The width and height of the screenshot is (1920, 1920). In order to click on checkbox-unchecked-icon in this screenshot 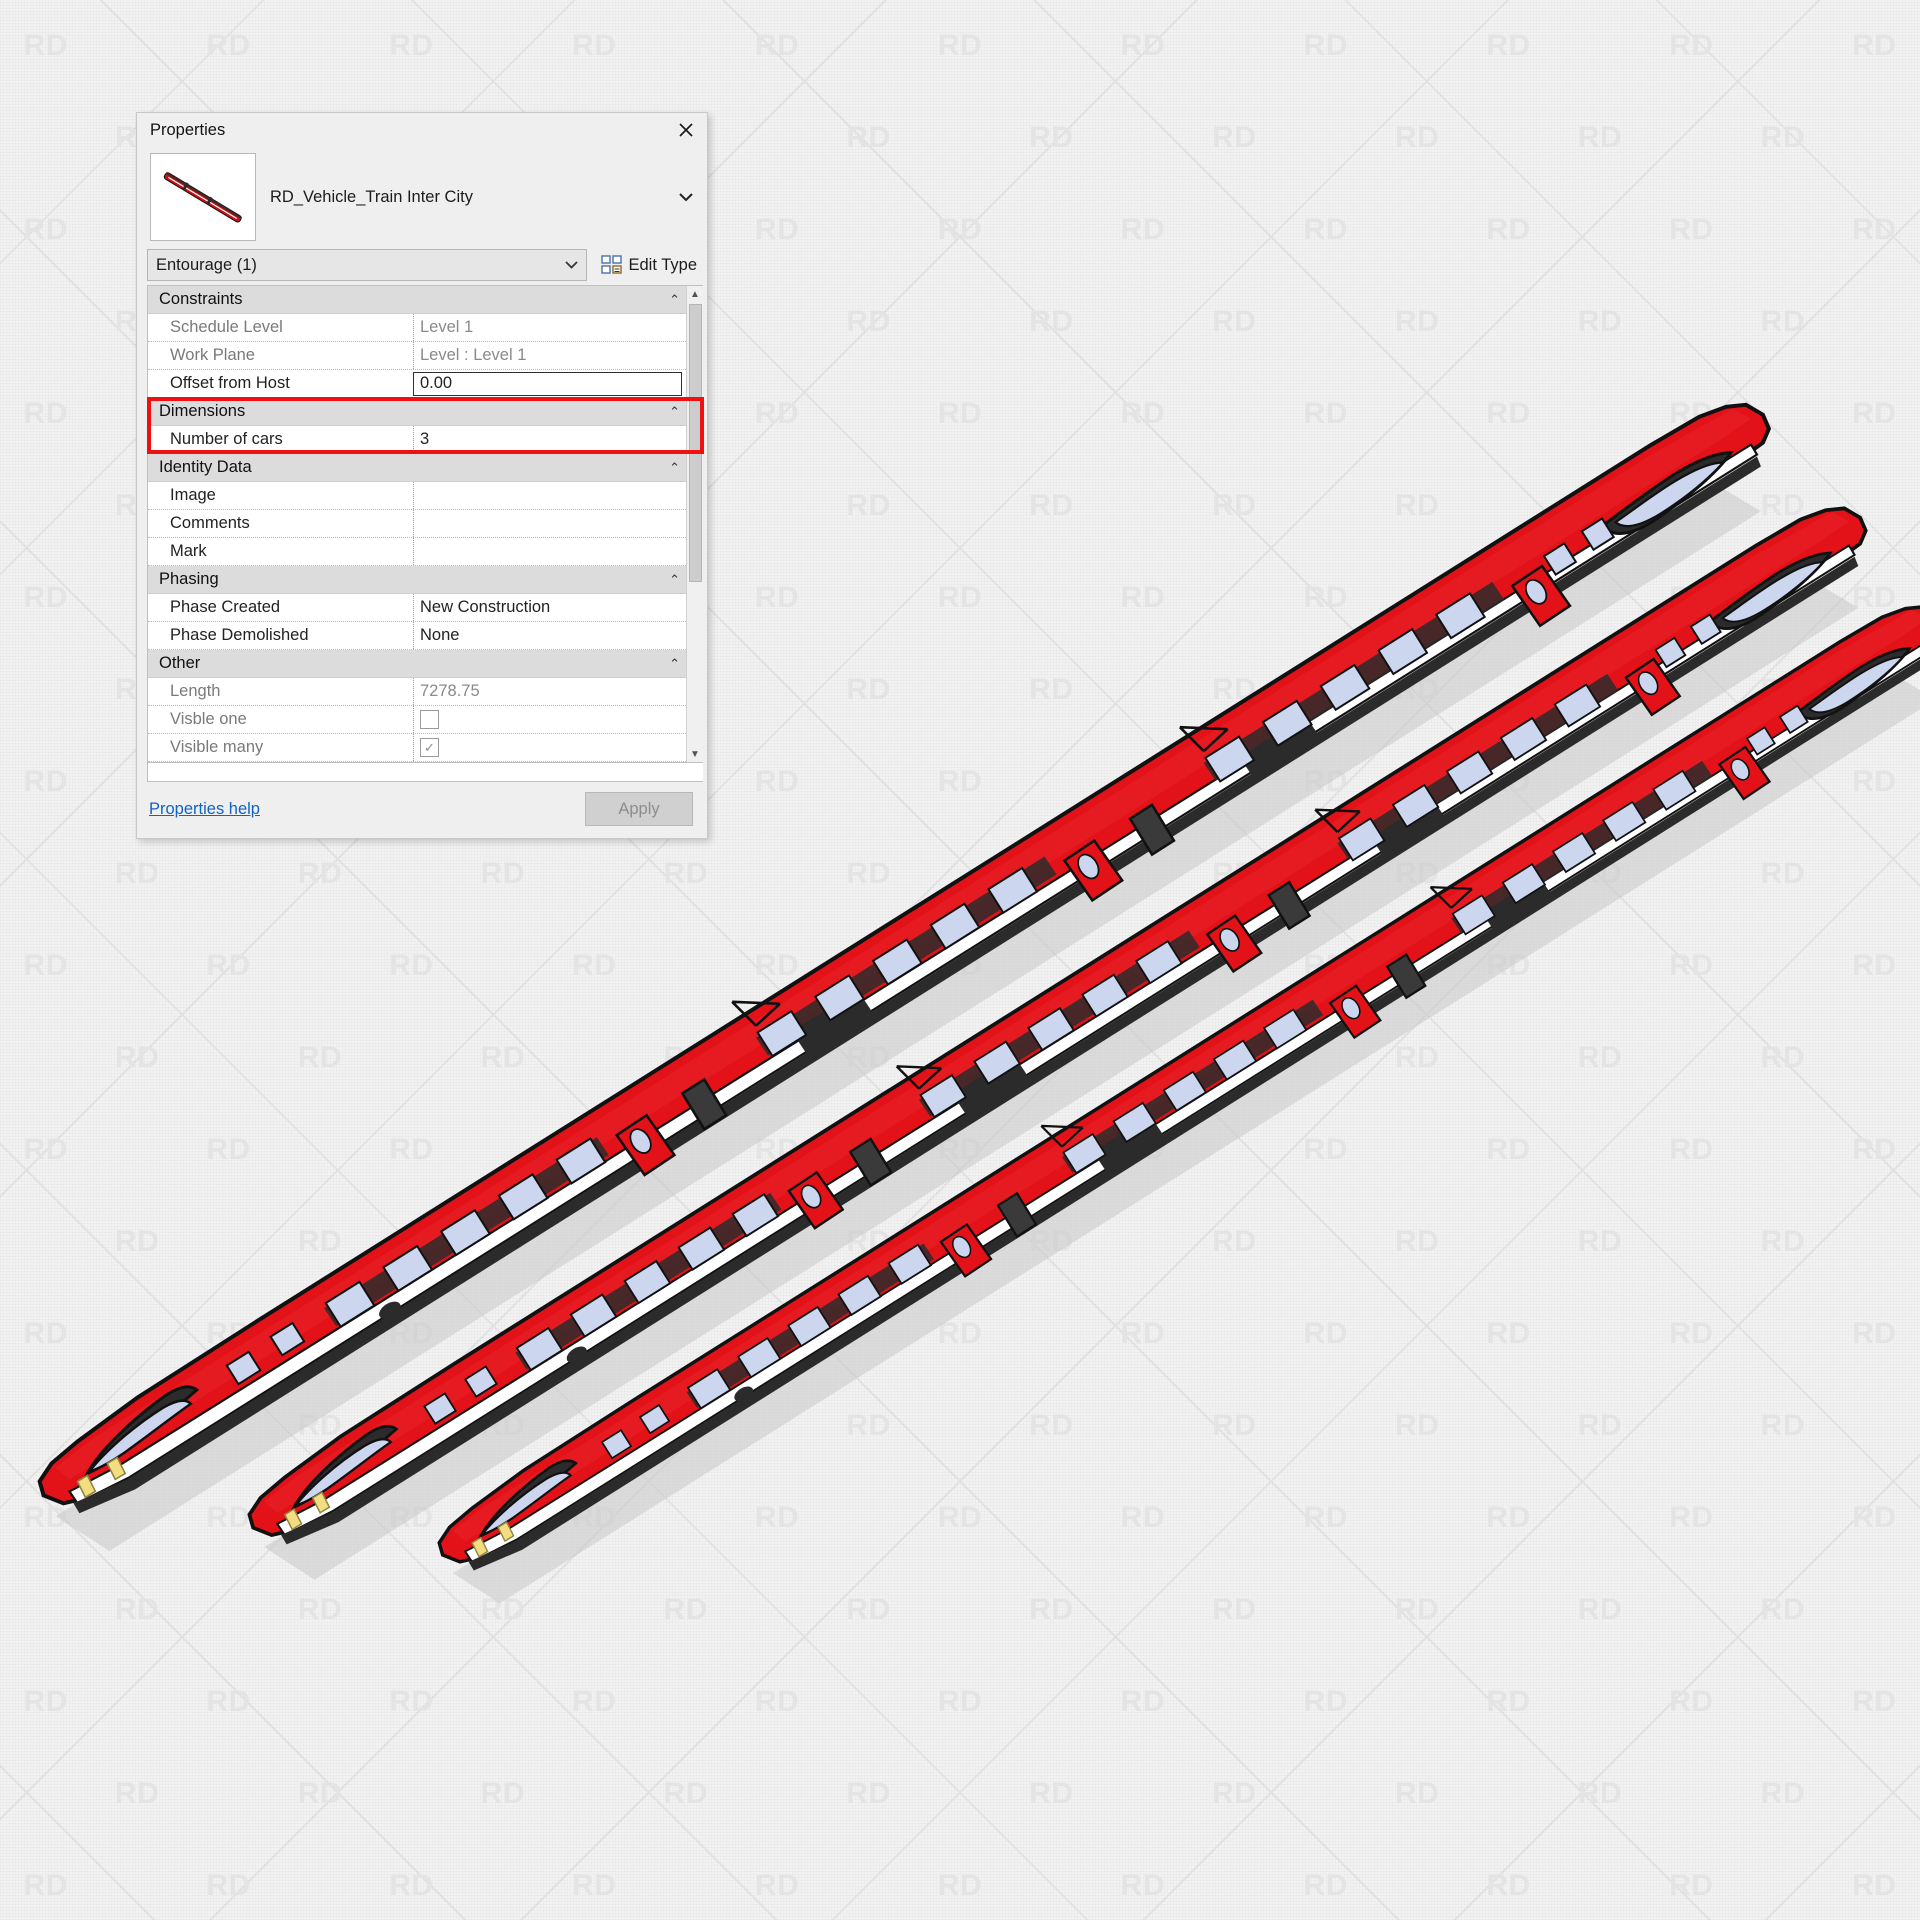, I will do `click(429, 719)`.